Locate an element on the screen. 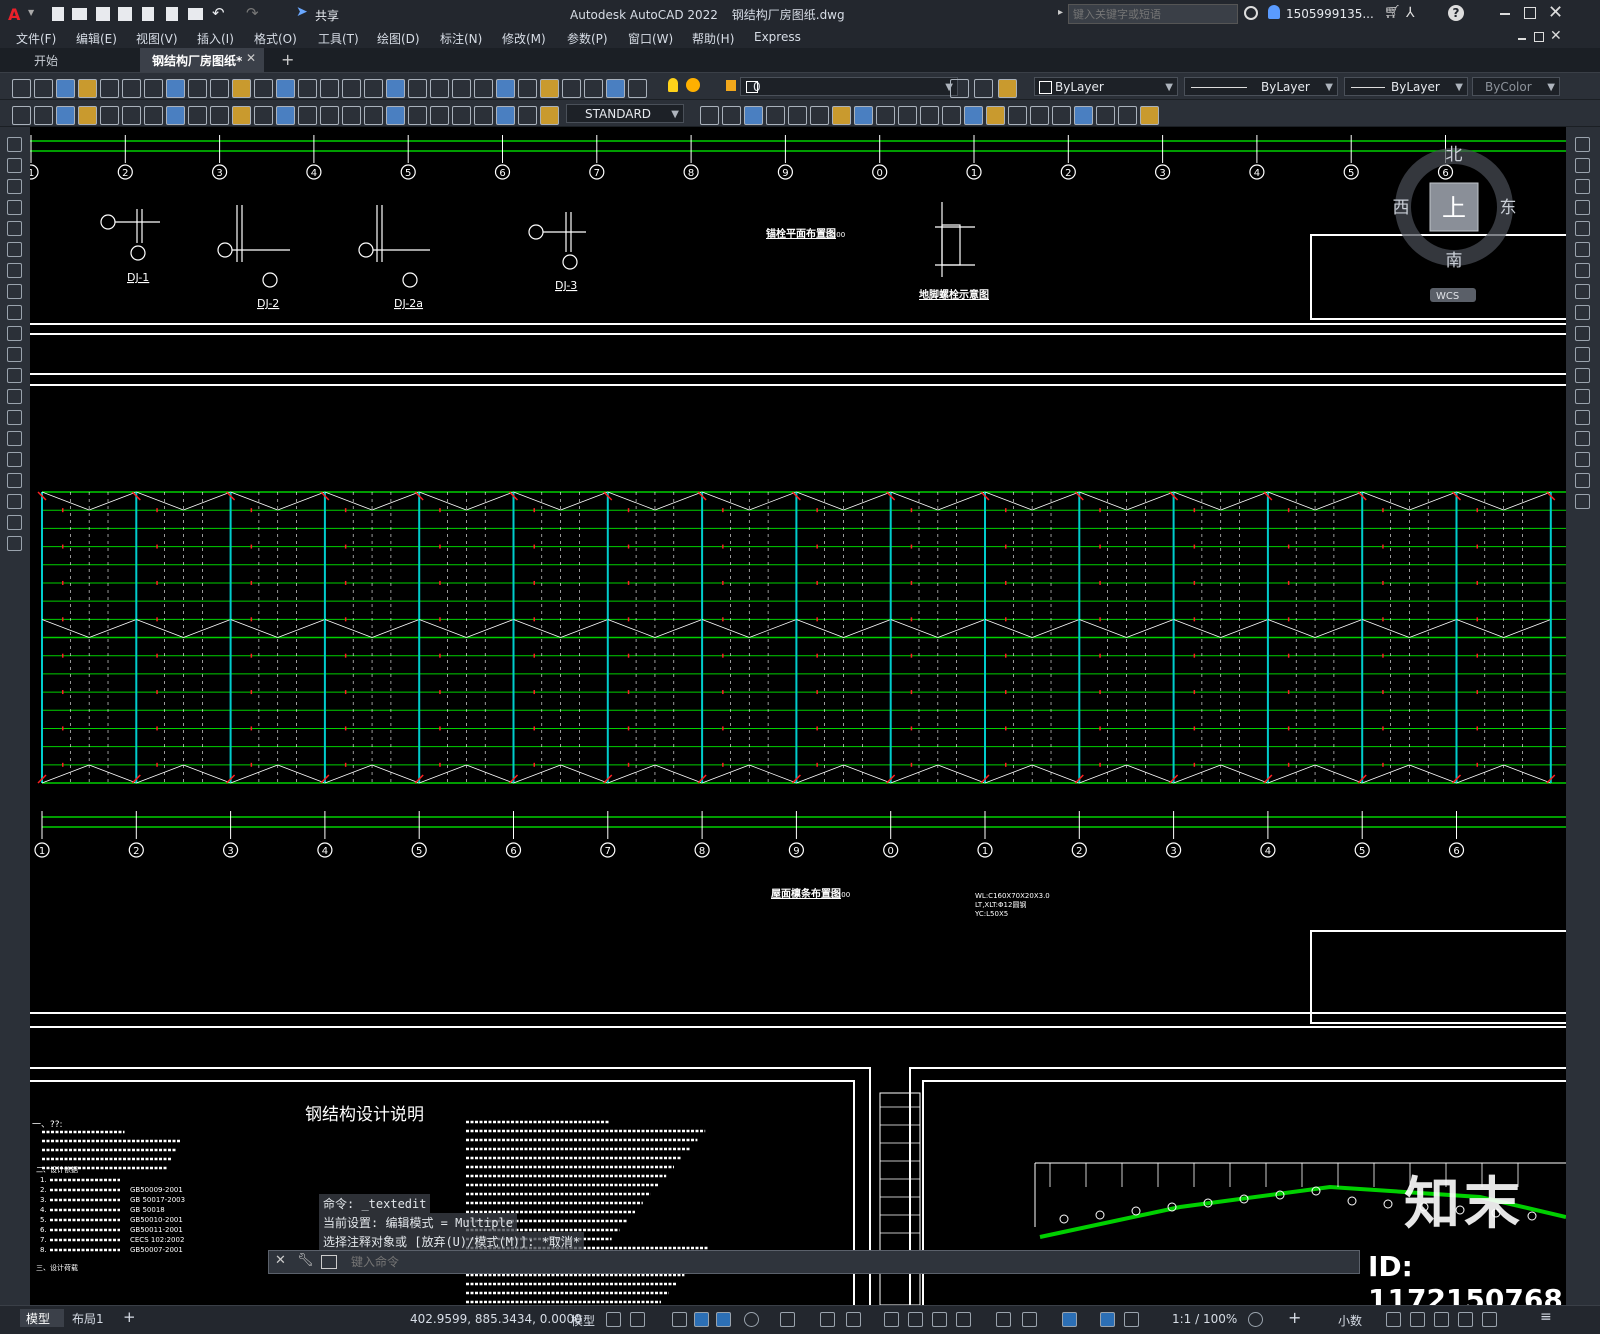 The height and width of the screenshot is (1334, 1600). maximize-icon is located at coordinates (1530, 13).